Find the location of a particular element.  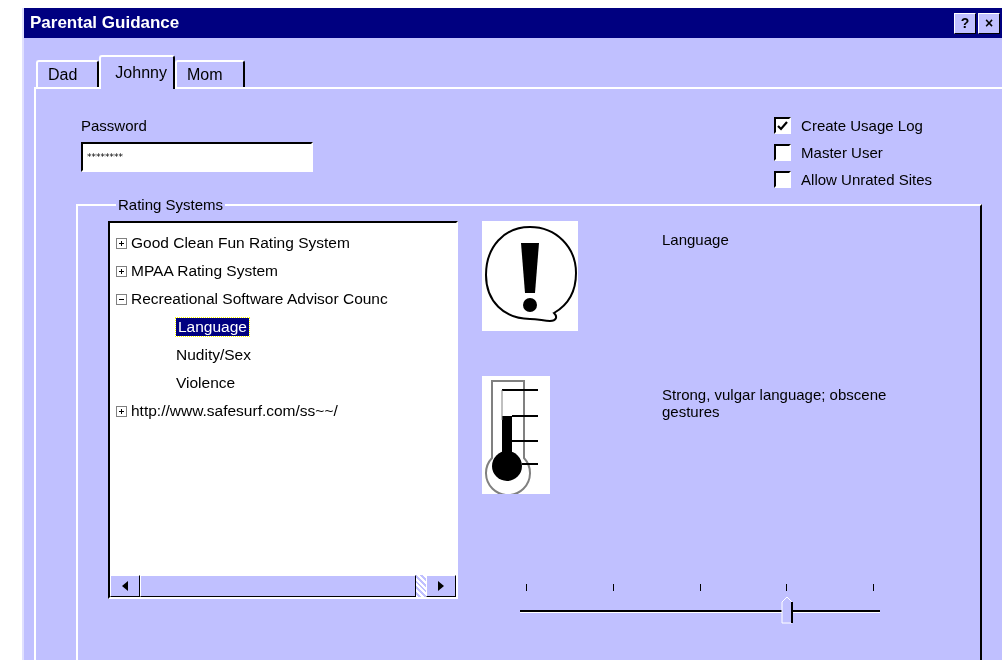

help-button: ? is located at coordinates (965, 23).